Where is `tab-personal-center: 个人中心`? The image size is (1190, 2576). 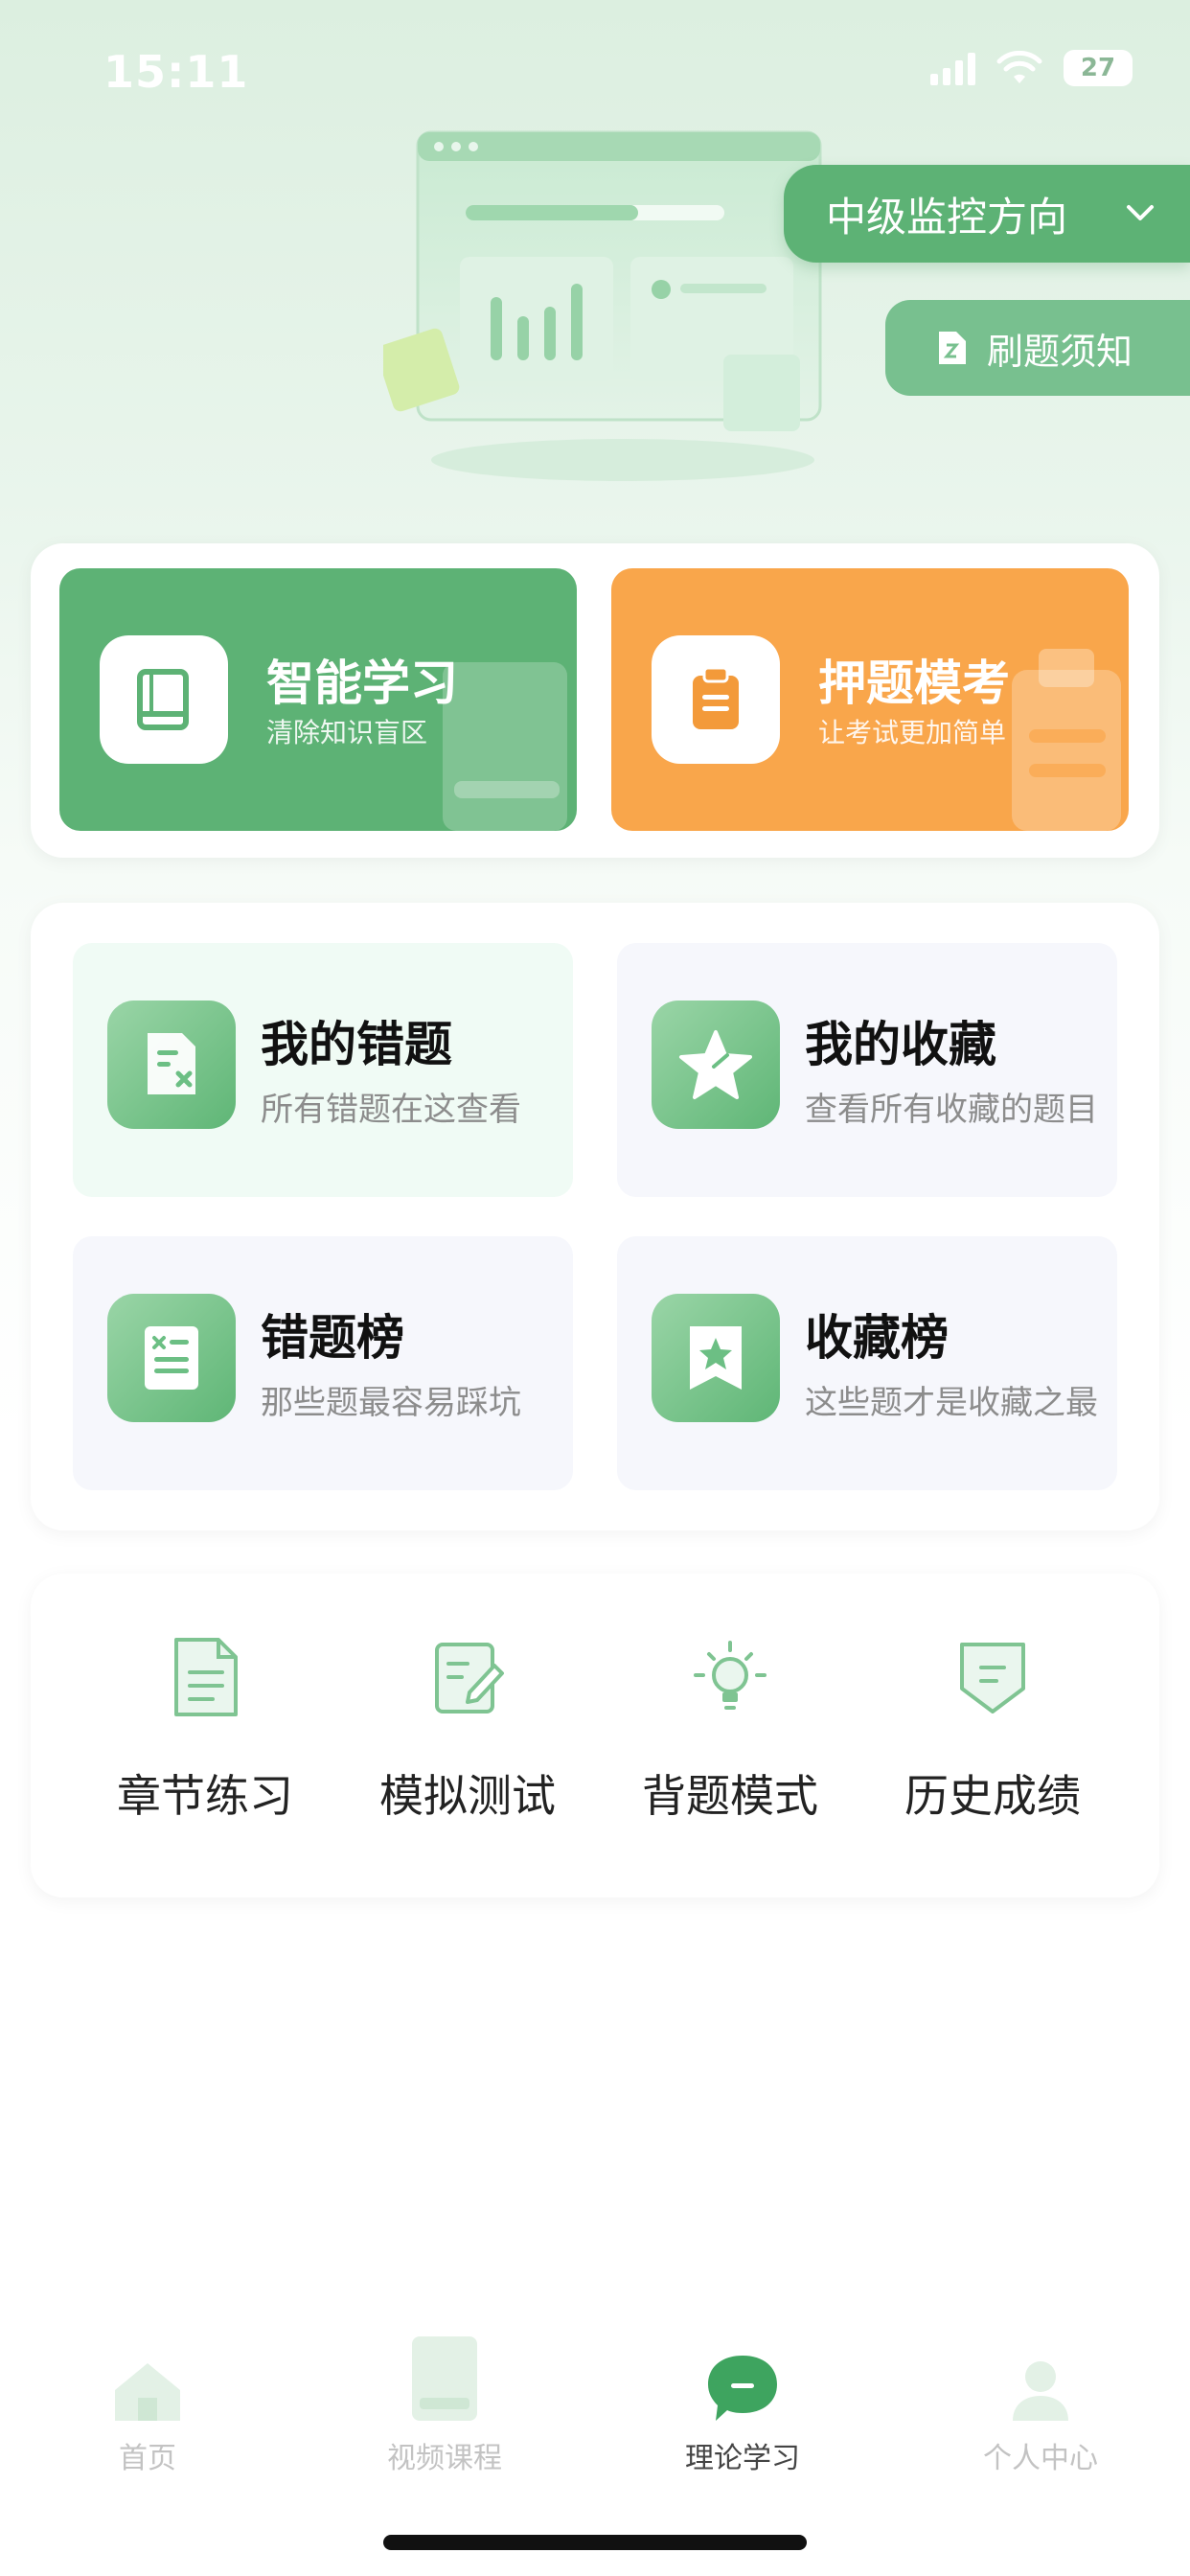
tab-personal-center: 个人中心 is located at coordinates (1041, 2407).